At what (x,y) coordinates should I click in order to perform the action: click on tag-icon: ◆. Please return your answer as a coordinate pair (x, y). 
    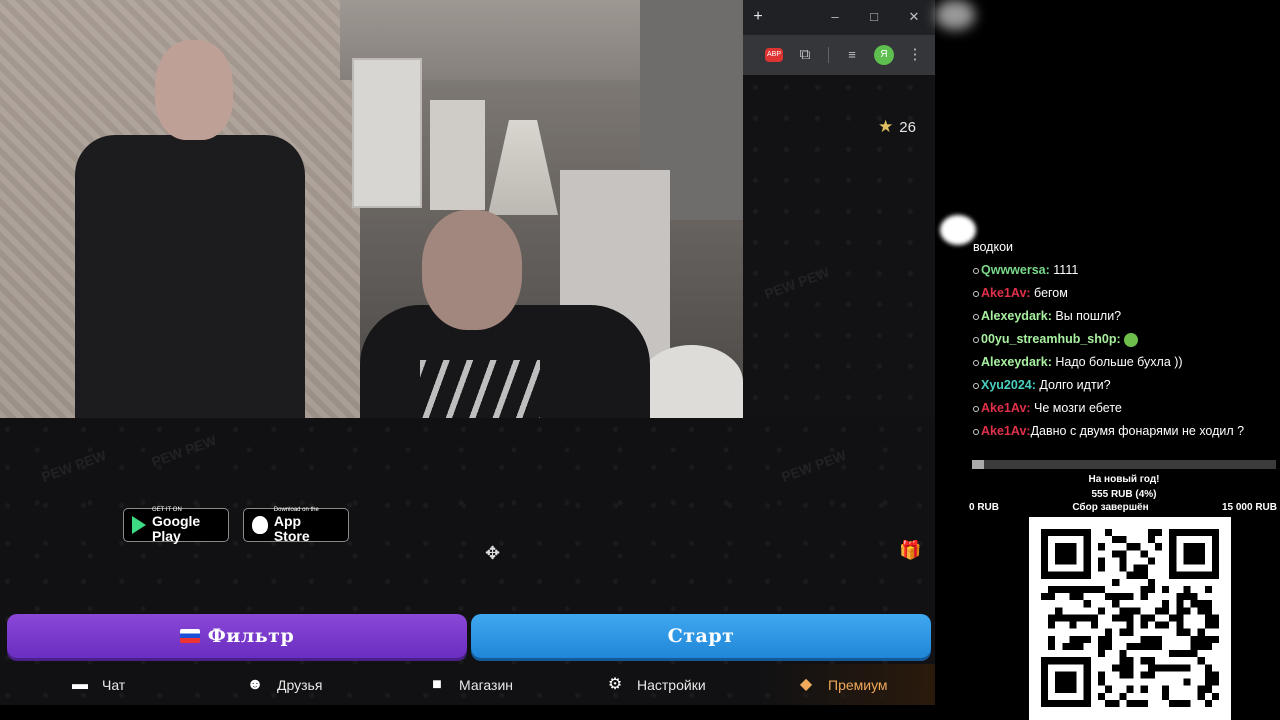
    Looking at the image, I should click on (806, 684).